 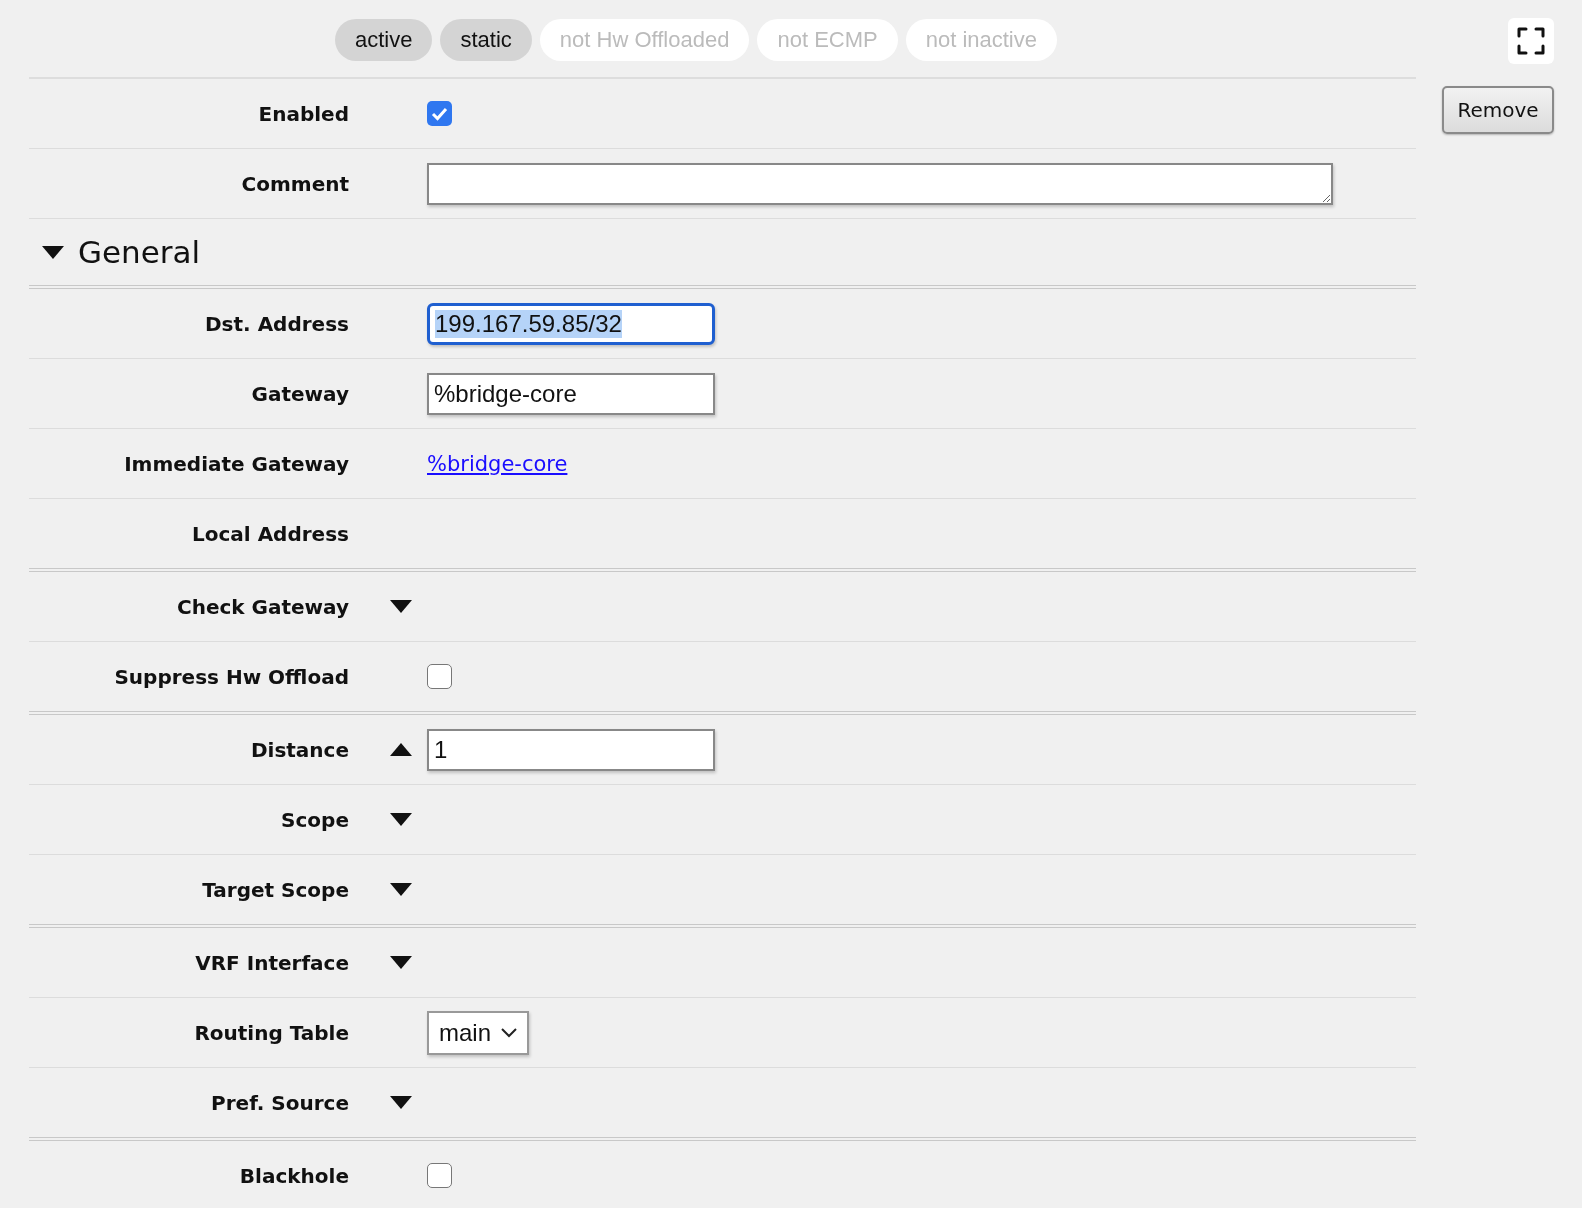 I want to click on status-tag: static, so click(x=486, y=40).